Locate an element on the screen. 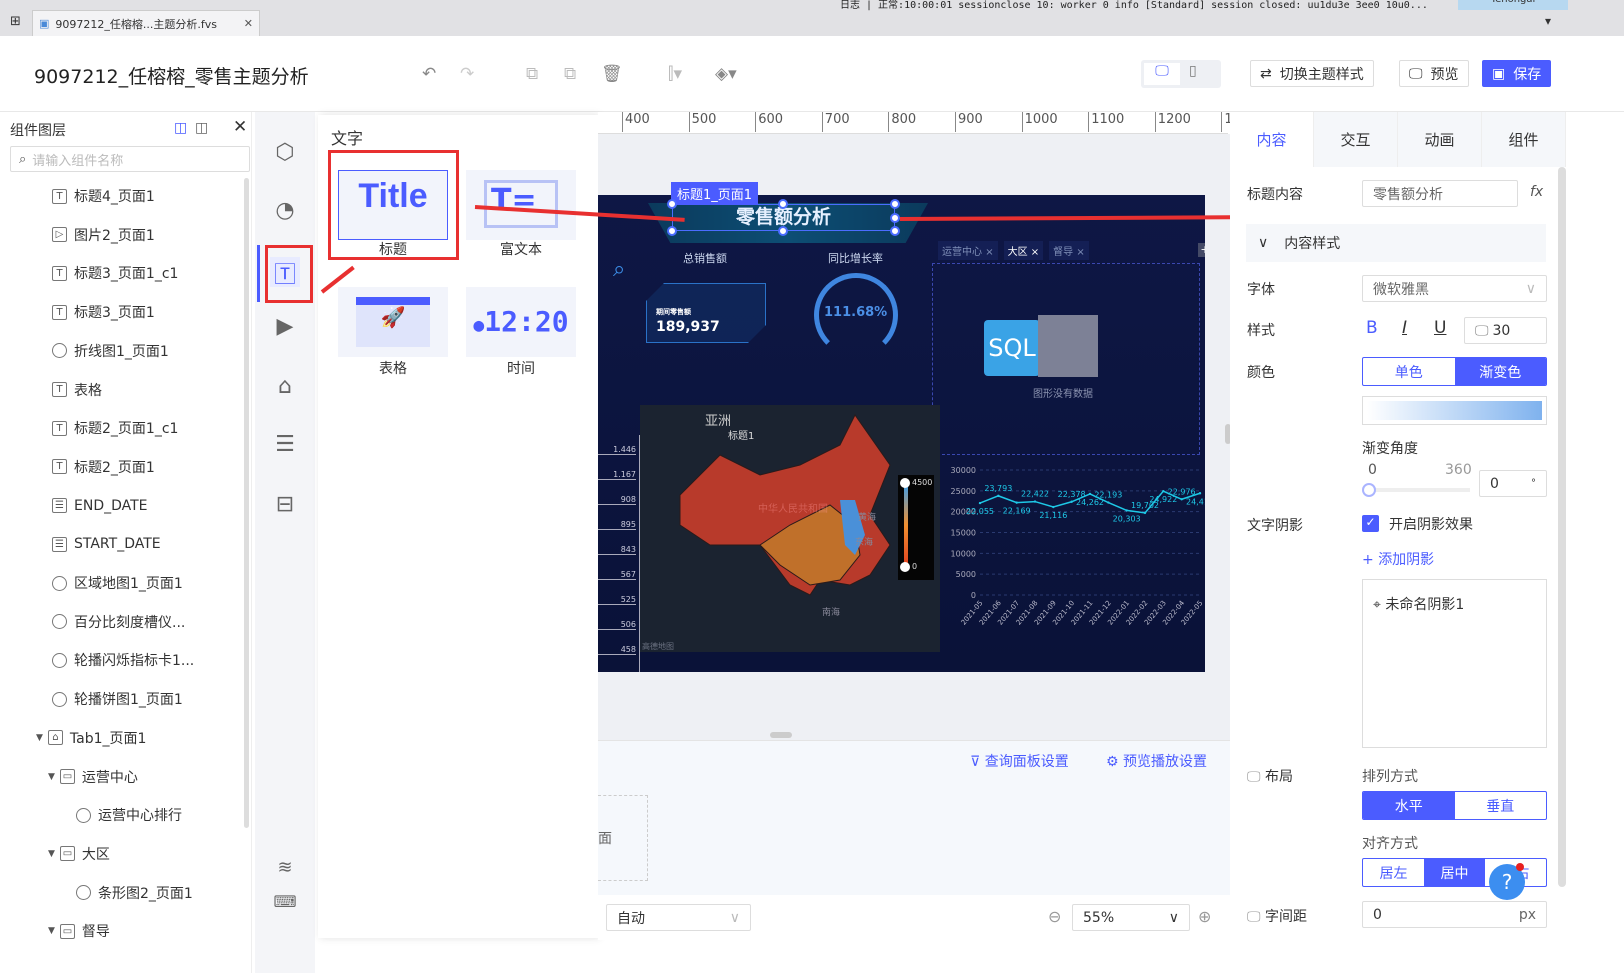  font-size-input: 🖵 30 is located at coordinates (1505, 330).